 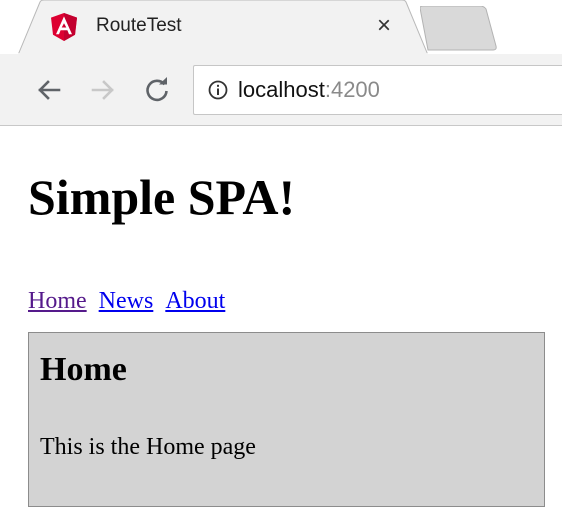 What do you see at coordinates (49, 90) in the screenshot?
I see `arrow-left-icon` at bounding box center [49, 90].